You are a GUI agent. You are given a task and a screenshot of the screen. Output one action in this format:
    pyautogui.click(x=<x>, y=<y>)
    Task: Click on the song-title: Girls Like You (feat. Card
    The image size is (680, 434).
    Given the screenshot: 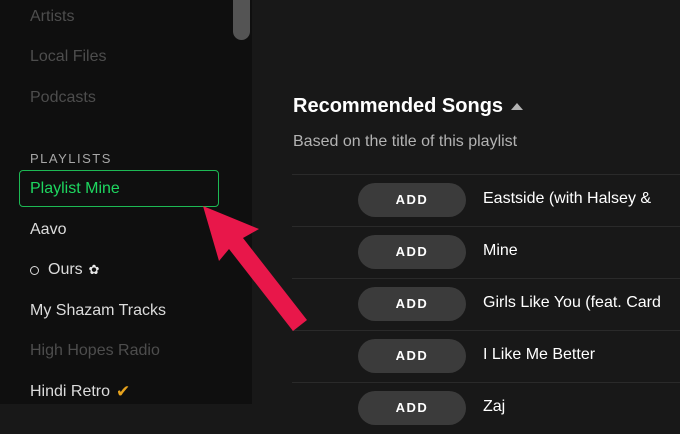 What is the action you would take?
    pyautogui.click(x=572, y=302)
    